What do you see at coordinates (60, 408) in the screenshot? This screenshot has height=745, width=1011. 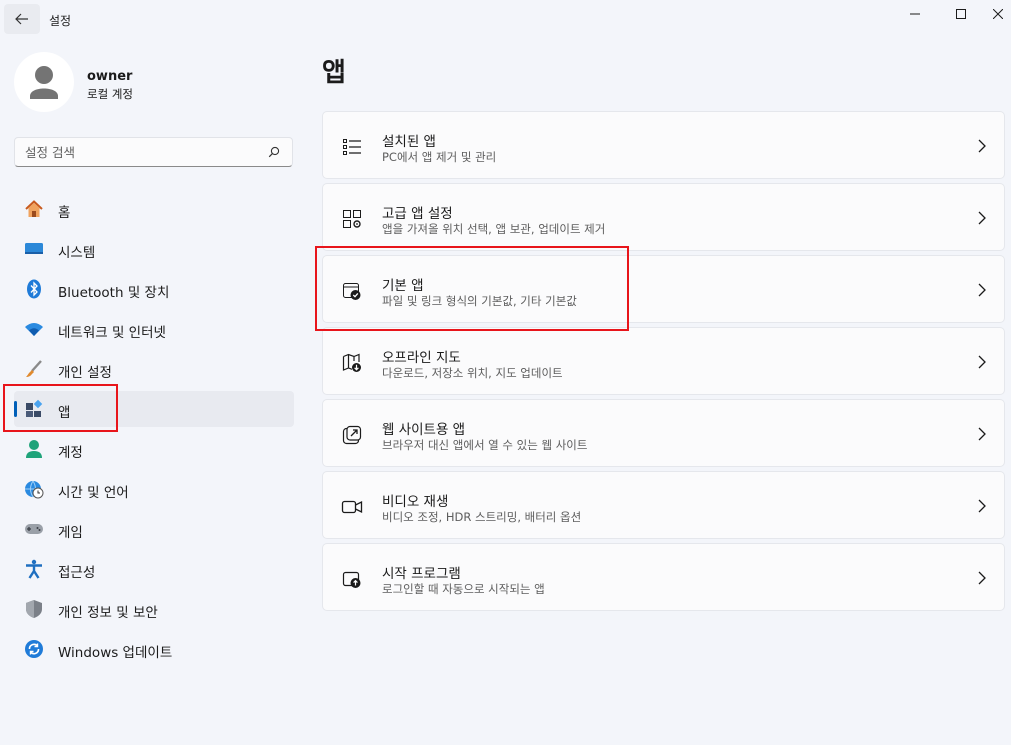 I see `highlight-box-apps` at bounding box center [60, 408].